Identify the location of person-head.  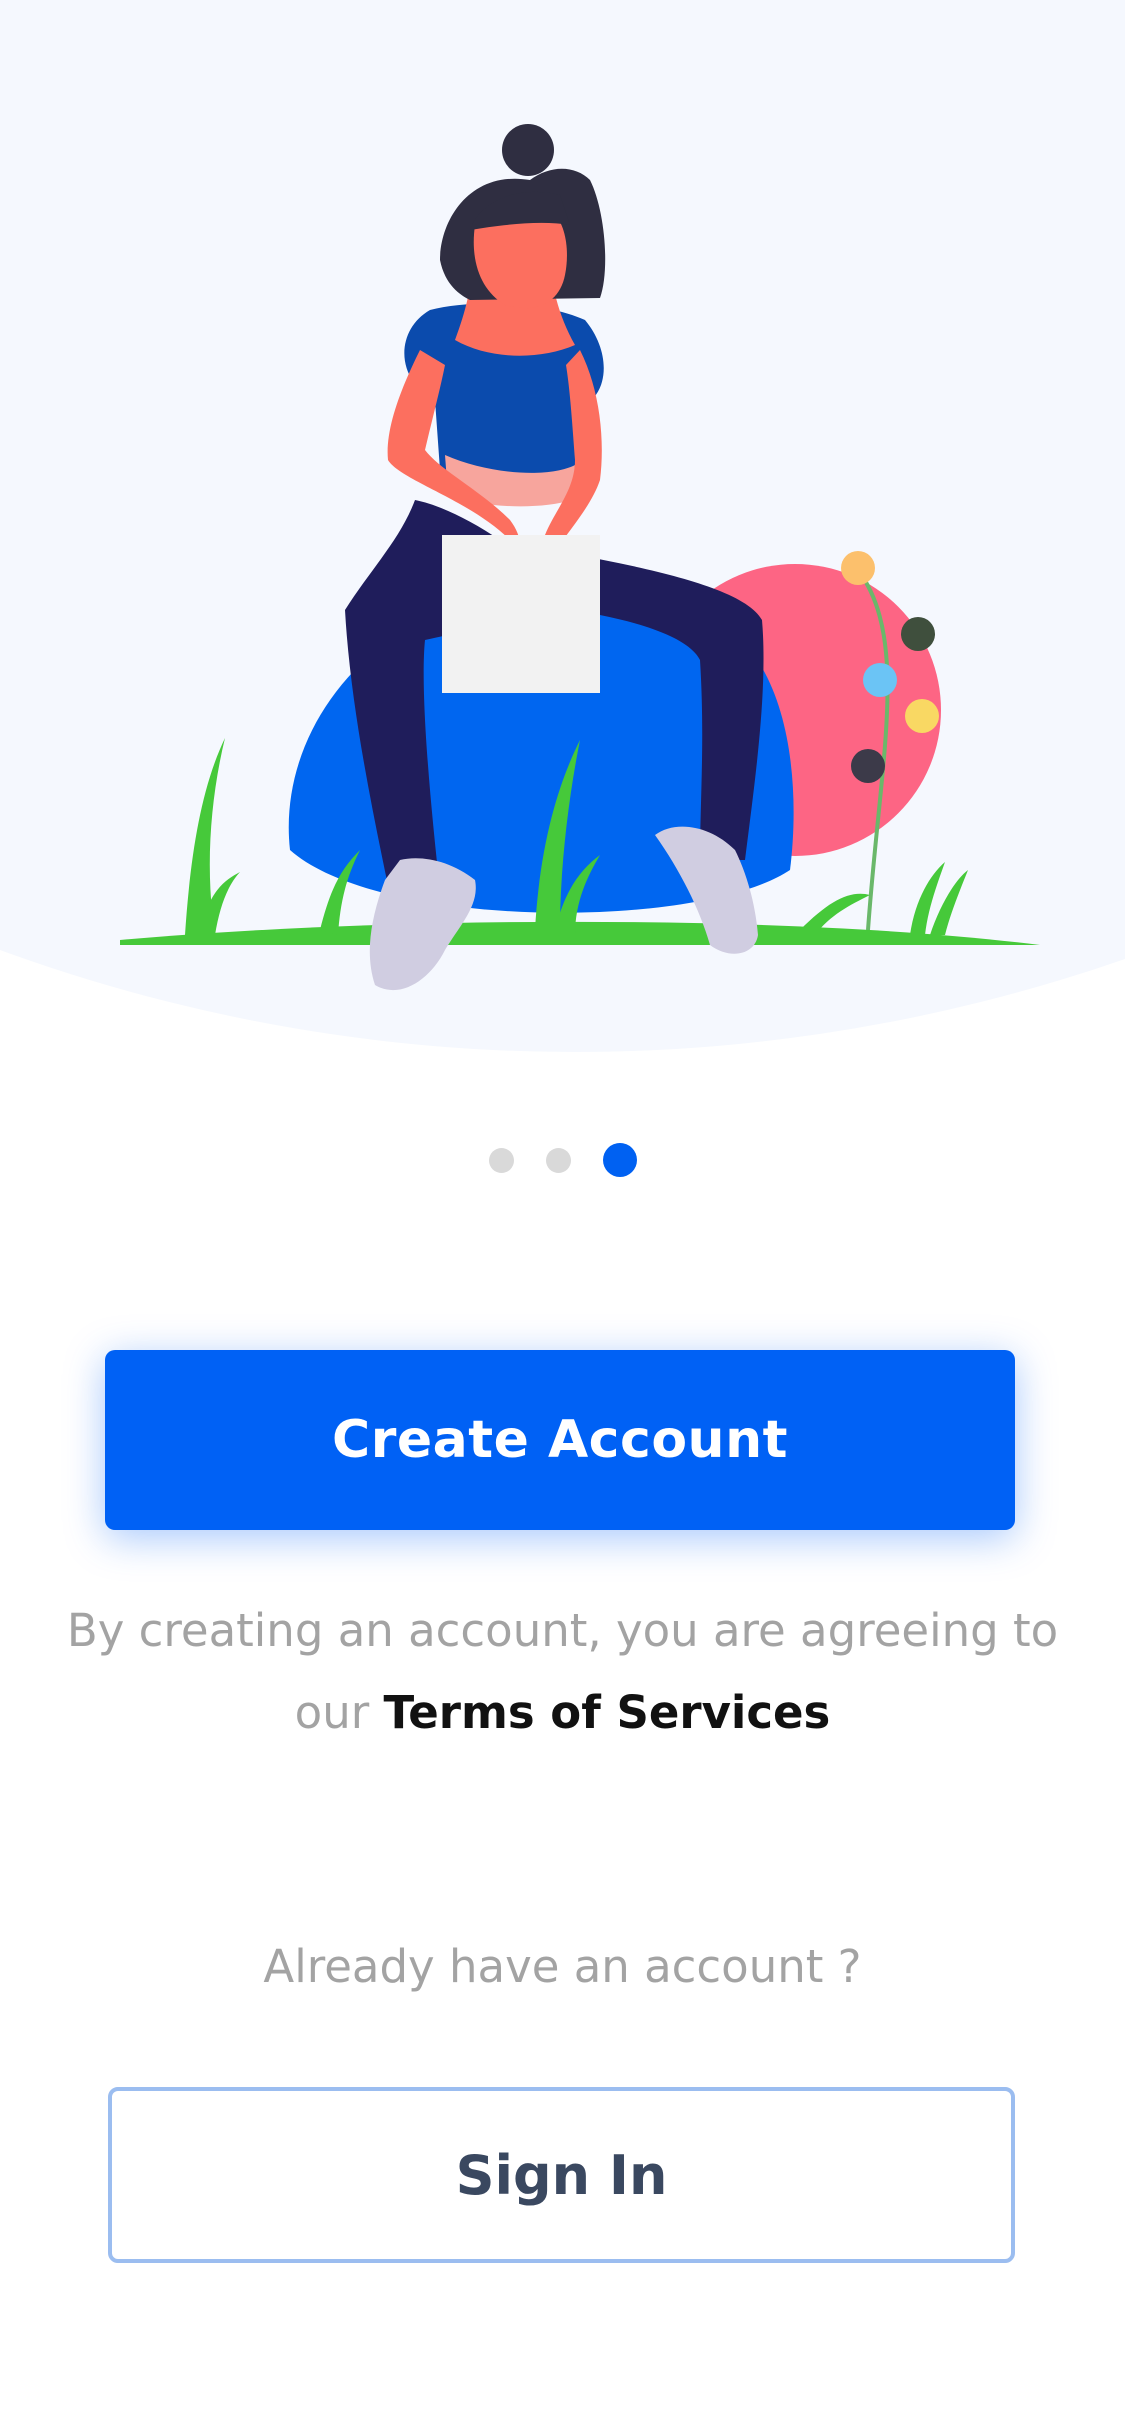
(523, 216).